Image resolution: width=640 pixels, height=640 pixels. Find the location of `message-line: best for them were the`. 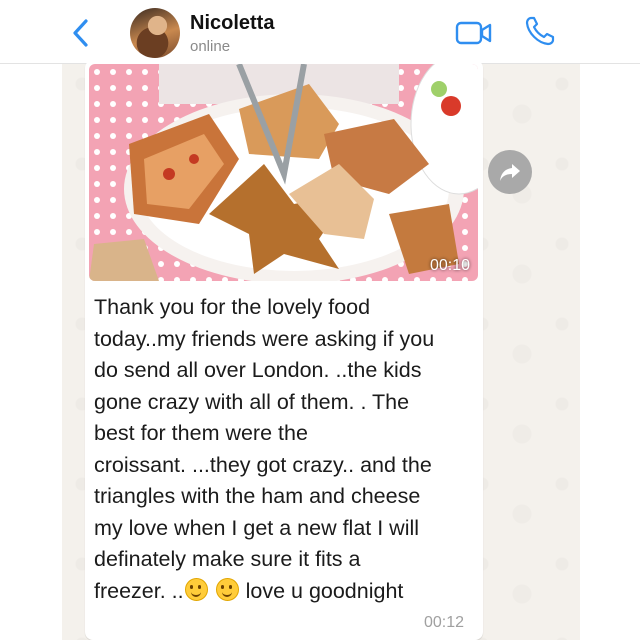

message-line: best for them were the is located at coordinates (201, 433).